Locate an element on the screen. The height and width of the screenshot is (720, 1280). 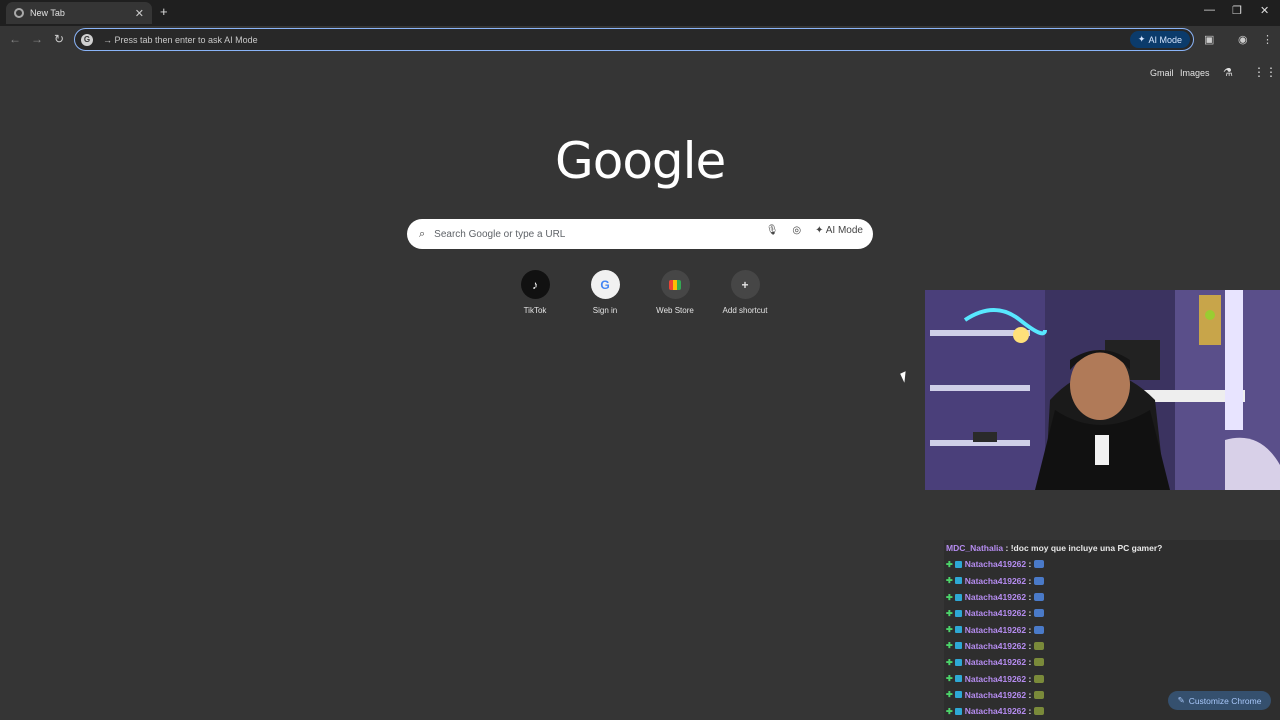
microphone-icon: 🎙 is located at coordinates (772, 230).